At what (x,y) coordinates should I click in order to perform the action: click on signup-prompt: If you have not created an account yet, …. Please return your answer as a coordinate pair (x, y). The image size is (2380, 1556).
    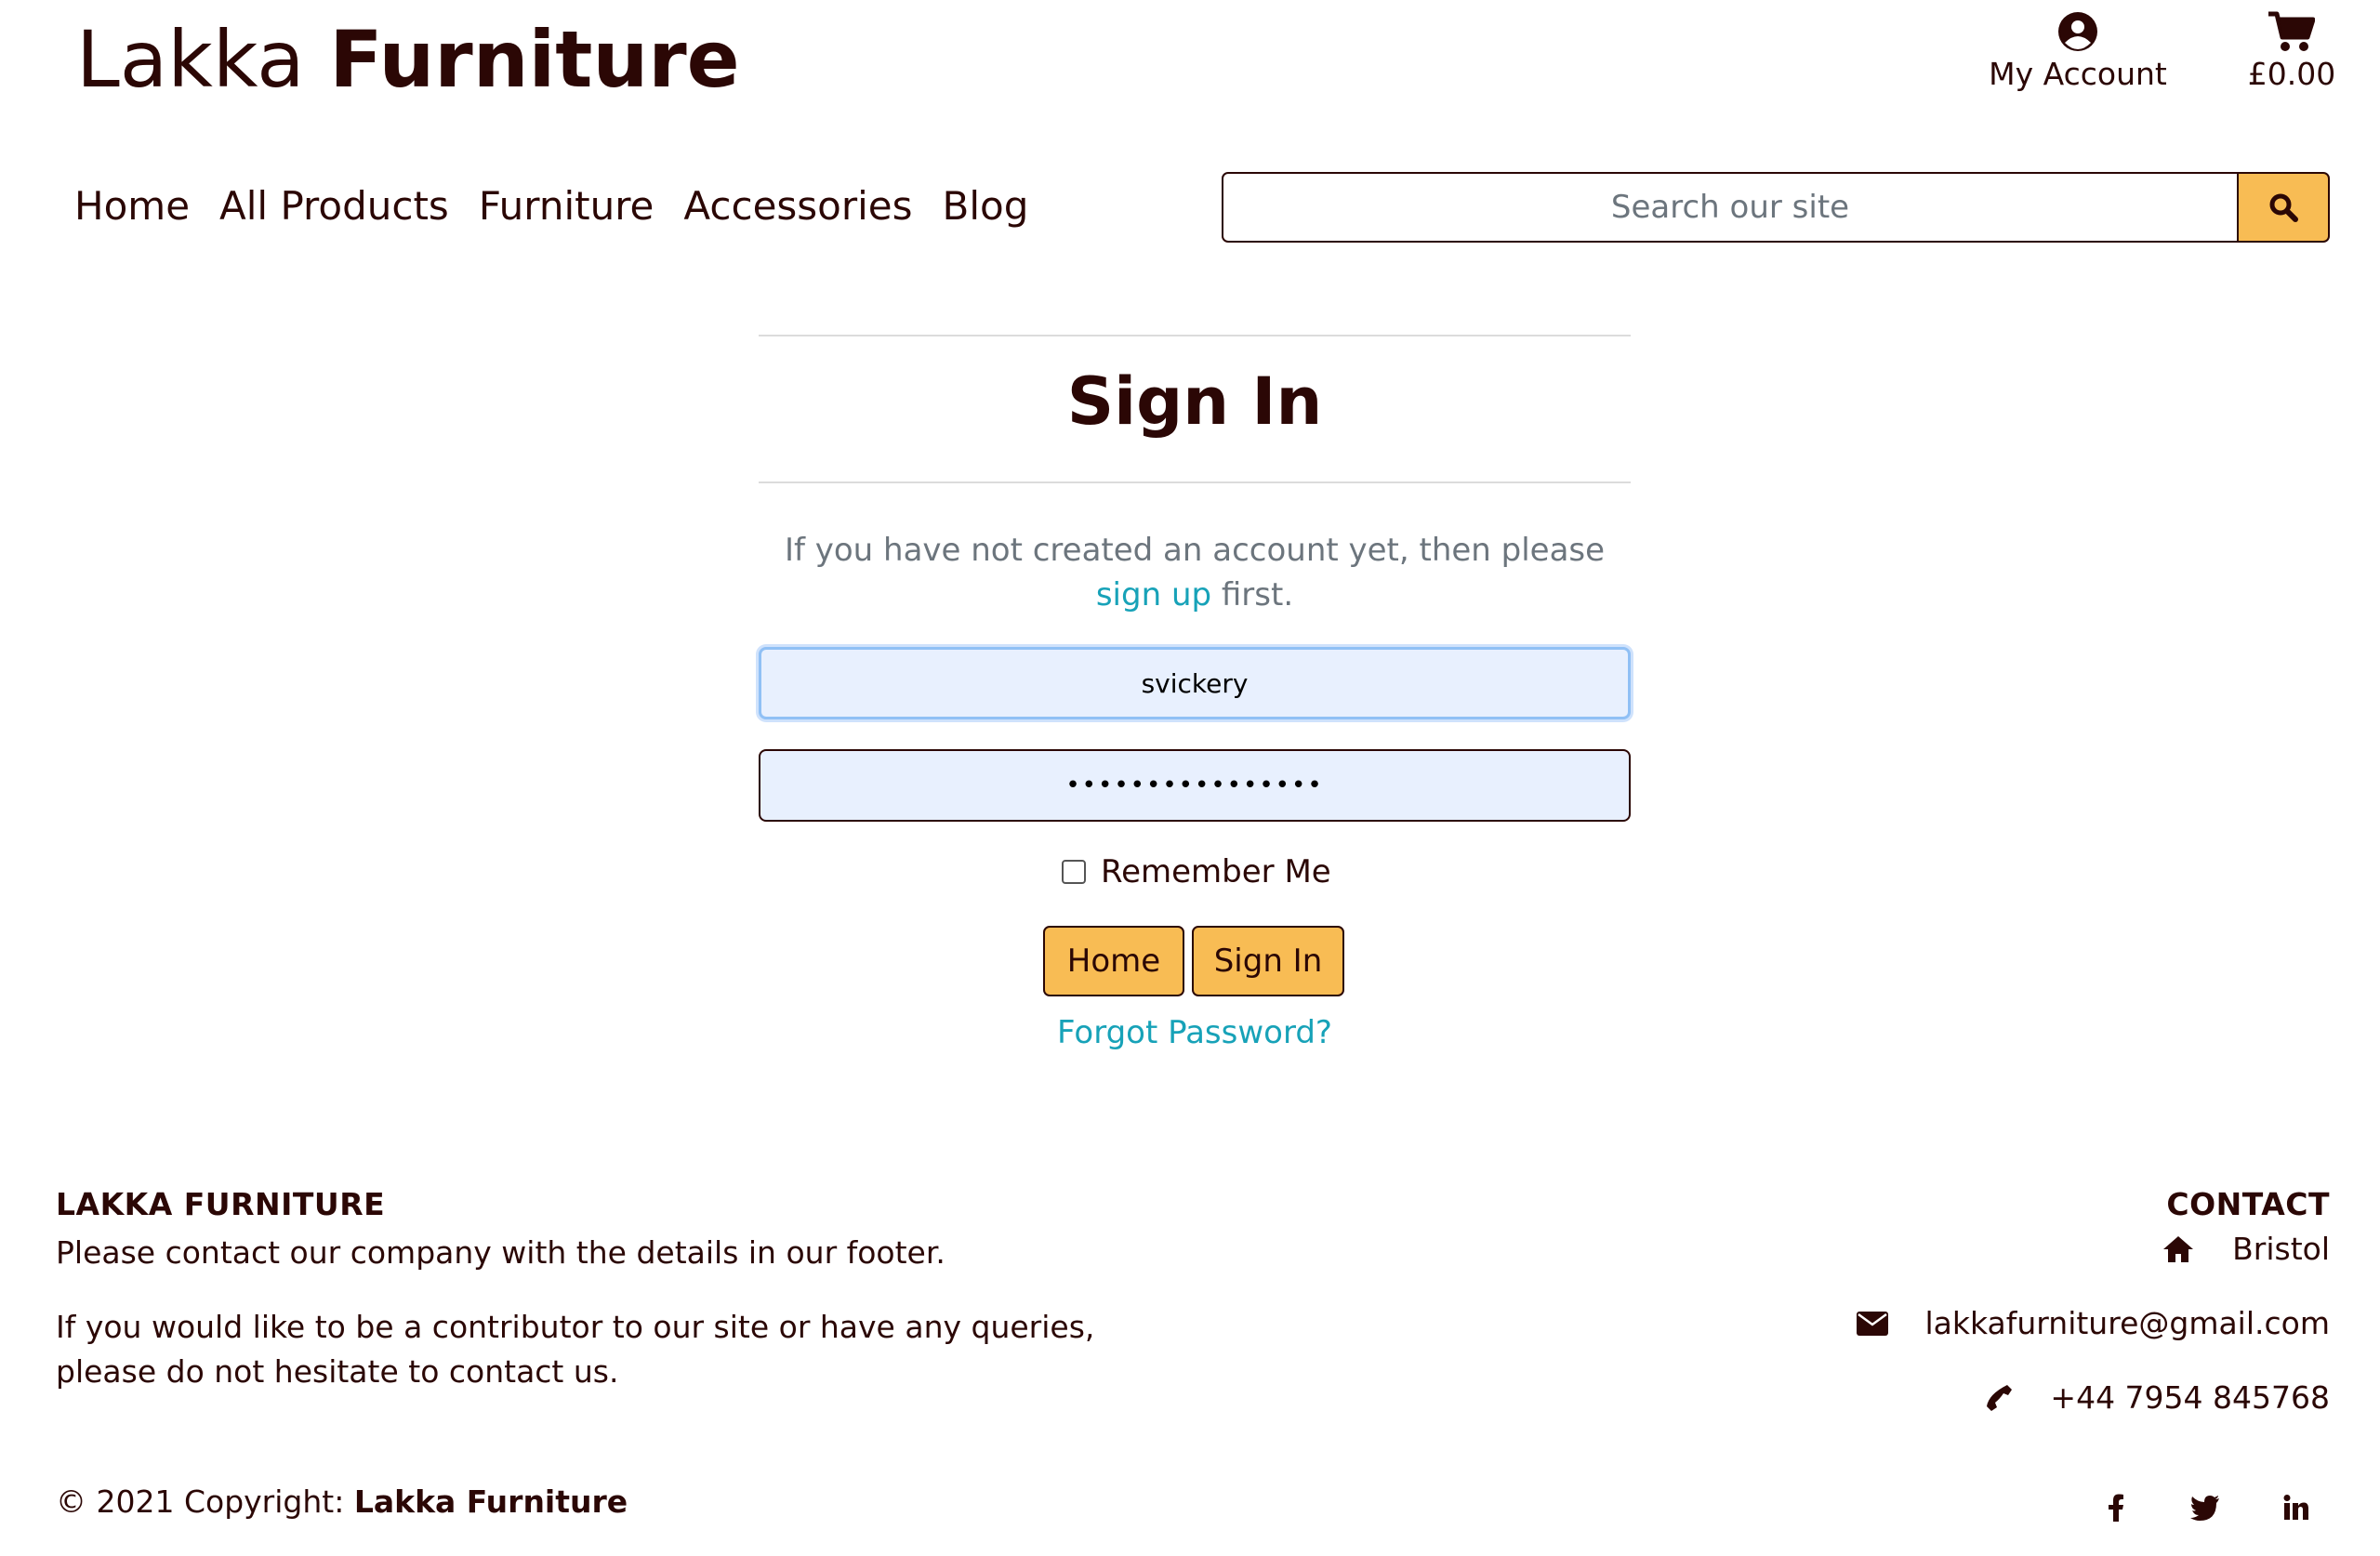
    Looking at the image, I should click on (1195, 572).